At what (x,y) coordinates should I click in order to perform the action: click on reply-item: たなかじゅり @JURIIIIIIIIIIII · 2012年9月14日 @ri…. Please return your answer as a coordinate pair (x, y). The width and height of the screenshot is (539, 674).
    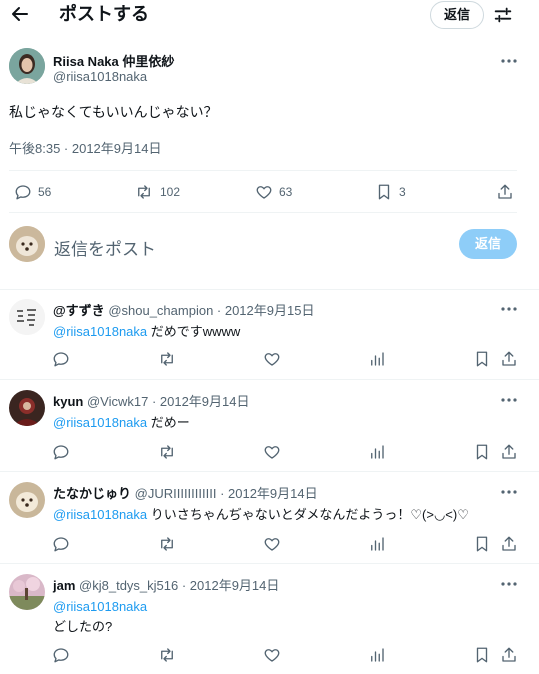
    Looking at the image, I should click on (269, 517).